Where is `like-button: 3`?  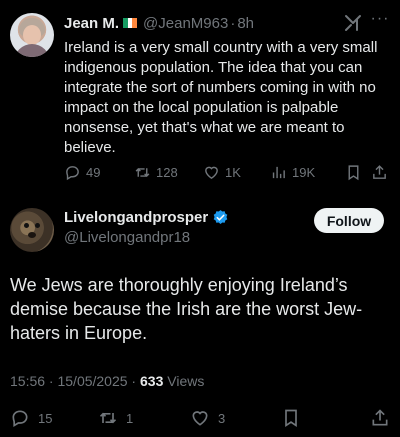 like-button: 3 is located at coordinates (207, 418).